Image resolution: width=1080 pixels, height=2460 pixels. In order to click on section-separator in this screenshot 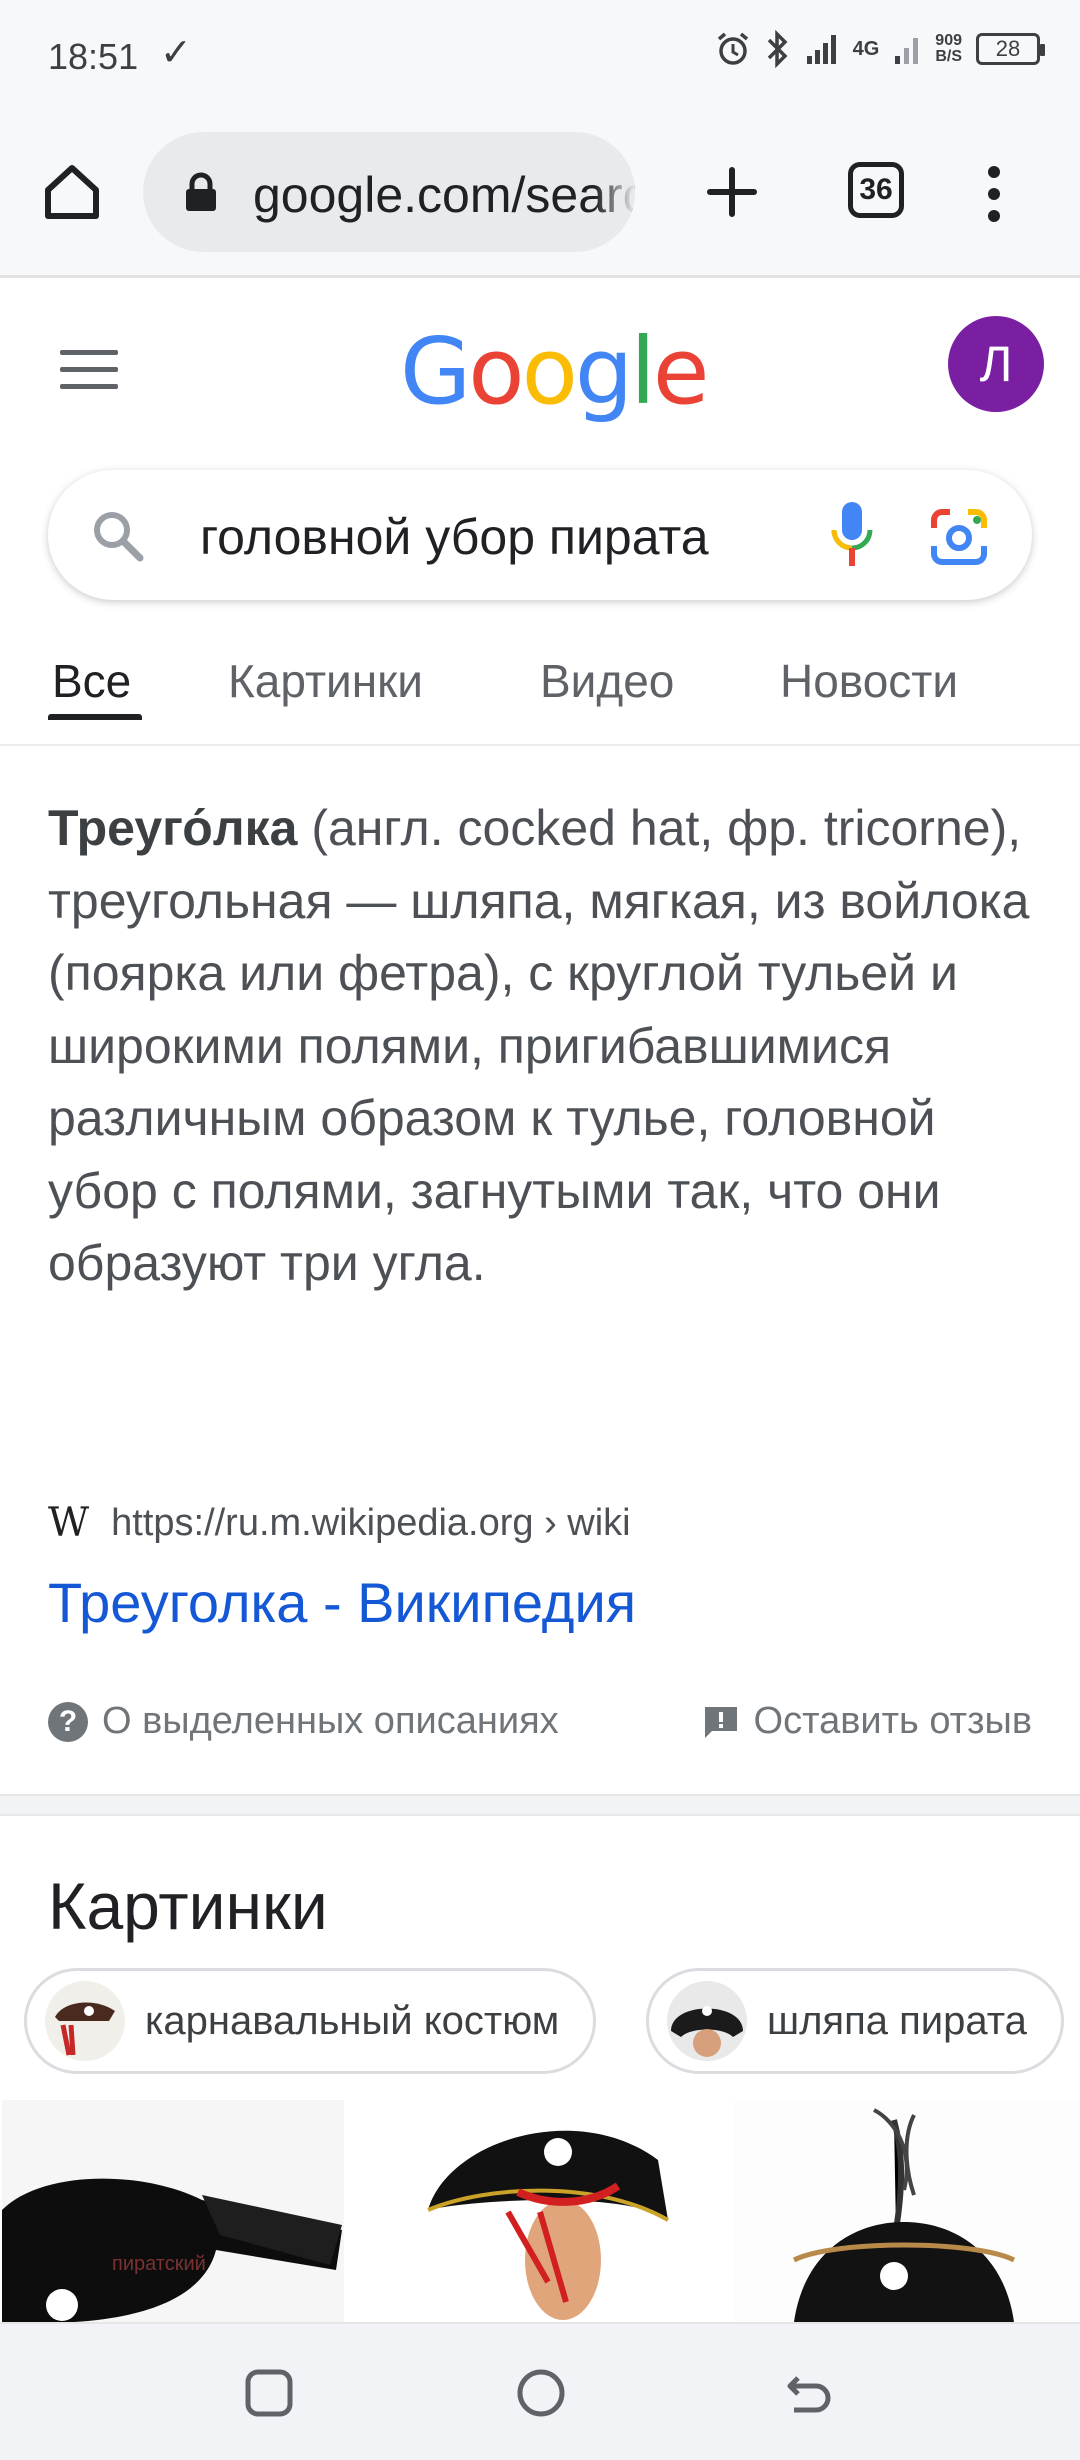, I will do `click(540, 1805)`.